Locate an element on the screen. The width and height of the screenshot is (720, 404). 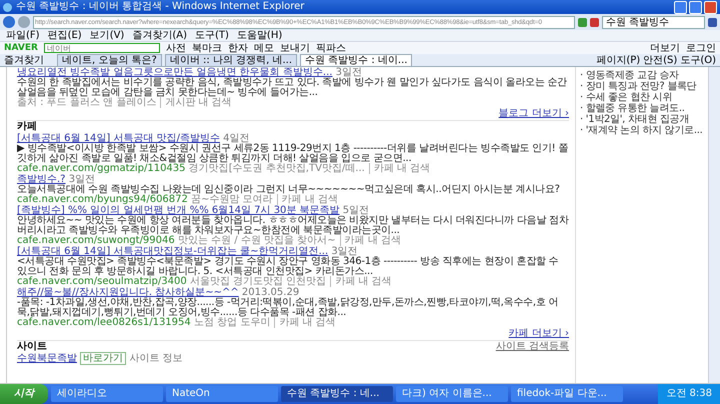
taskbar-button: 세이라디오 is located at coordinates (107, 394).